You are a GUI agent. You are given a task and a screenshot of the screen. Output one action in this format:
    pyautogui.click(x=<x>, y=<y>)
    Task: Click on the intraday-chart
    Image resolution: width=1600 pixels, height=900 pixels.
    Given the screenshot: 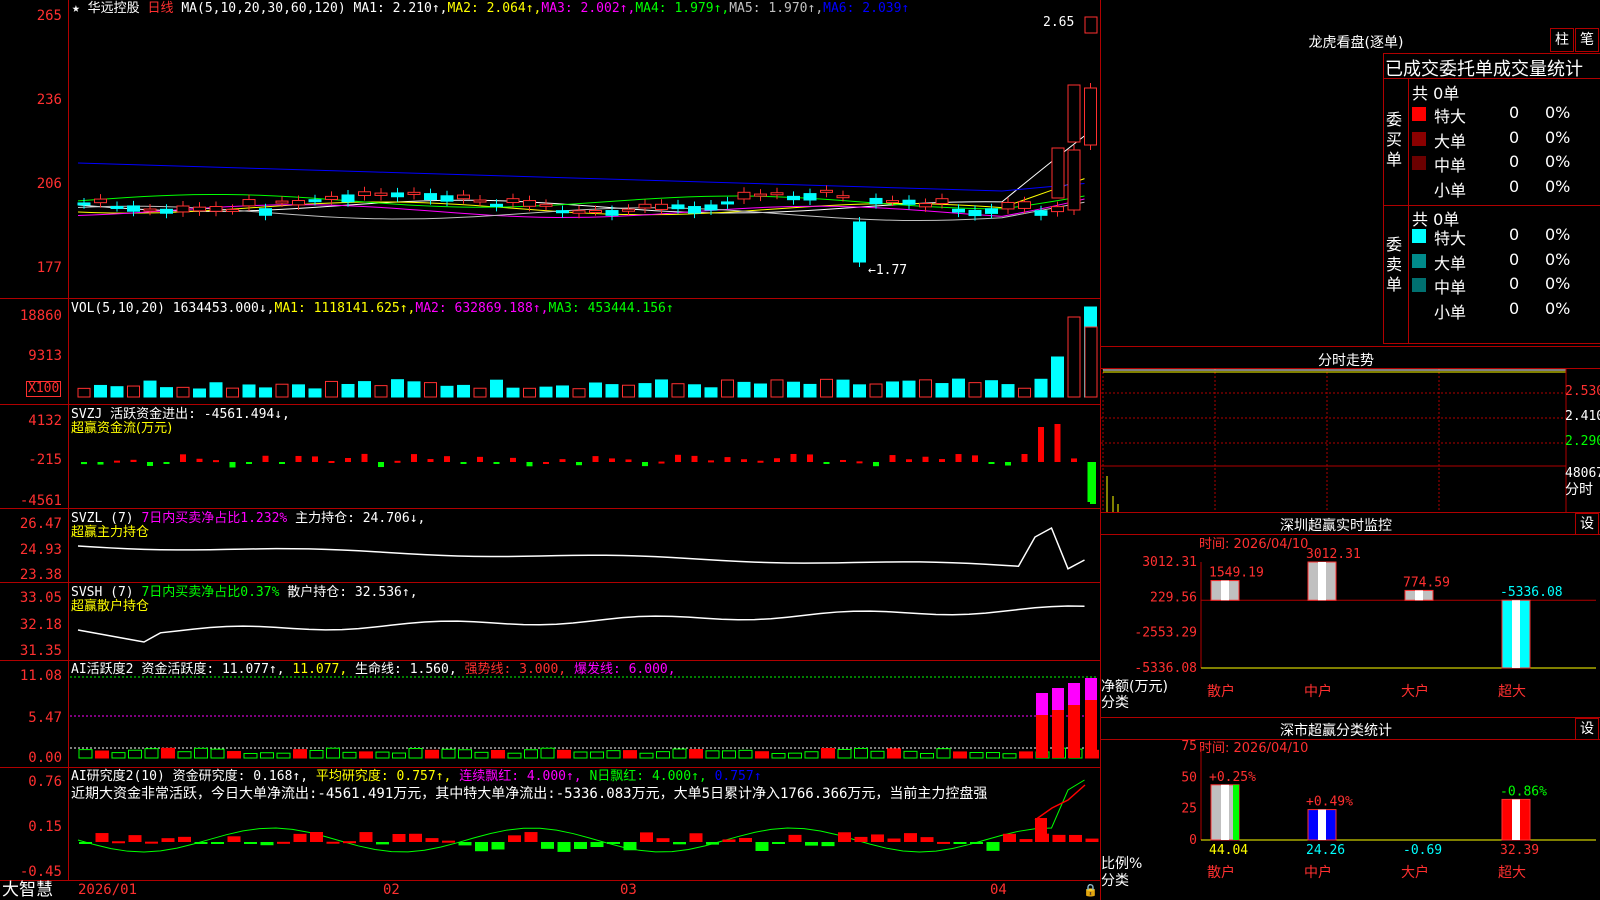 What is the action you would take?
    pyautogui.click(x=1350, y=429)
    